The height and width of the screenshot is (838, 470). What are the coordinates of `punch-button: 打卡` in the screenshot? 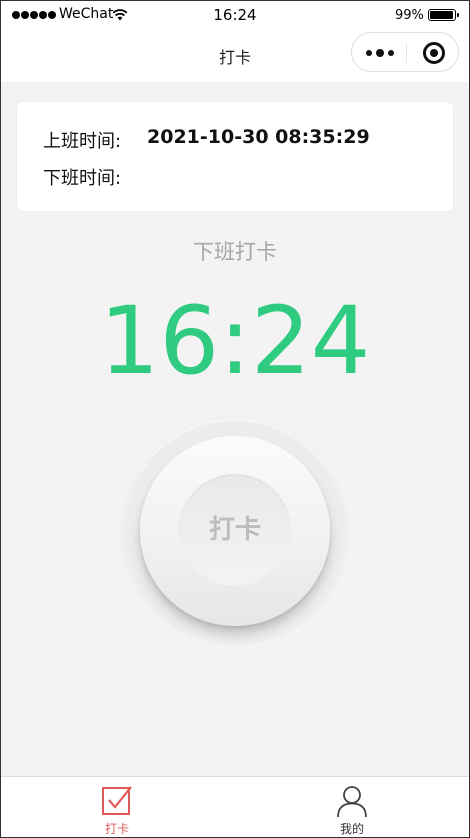 It's located at (235, 531).